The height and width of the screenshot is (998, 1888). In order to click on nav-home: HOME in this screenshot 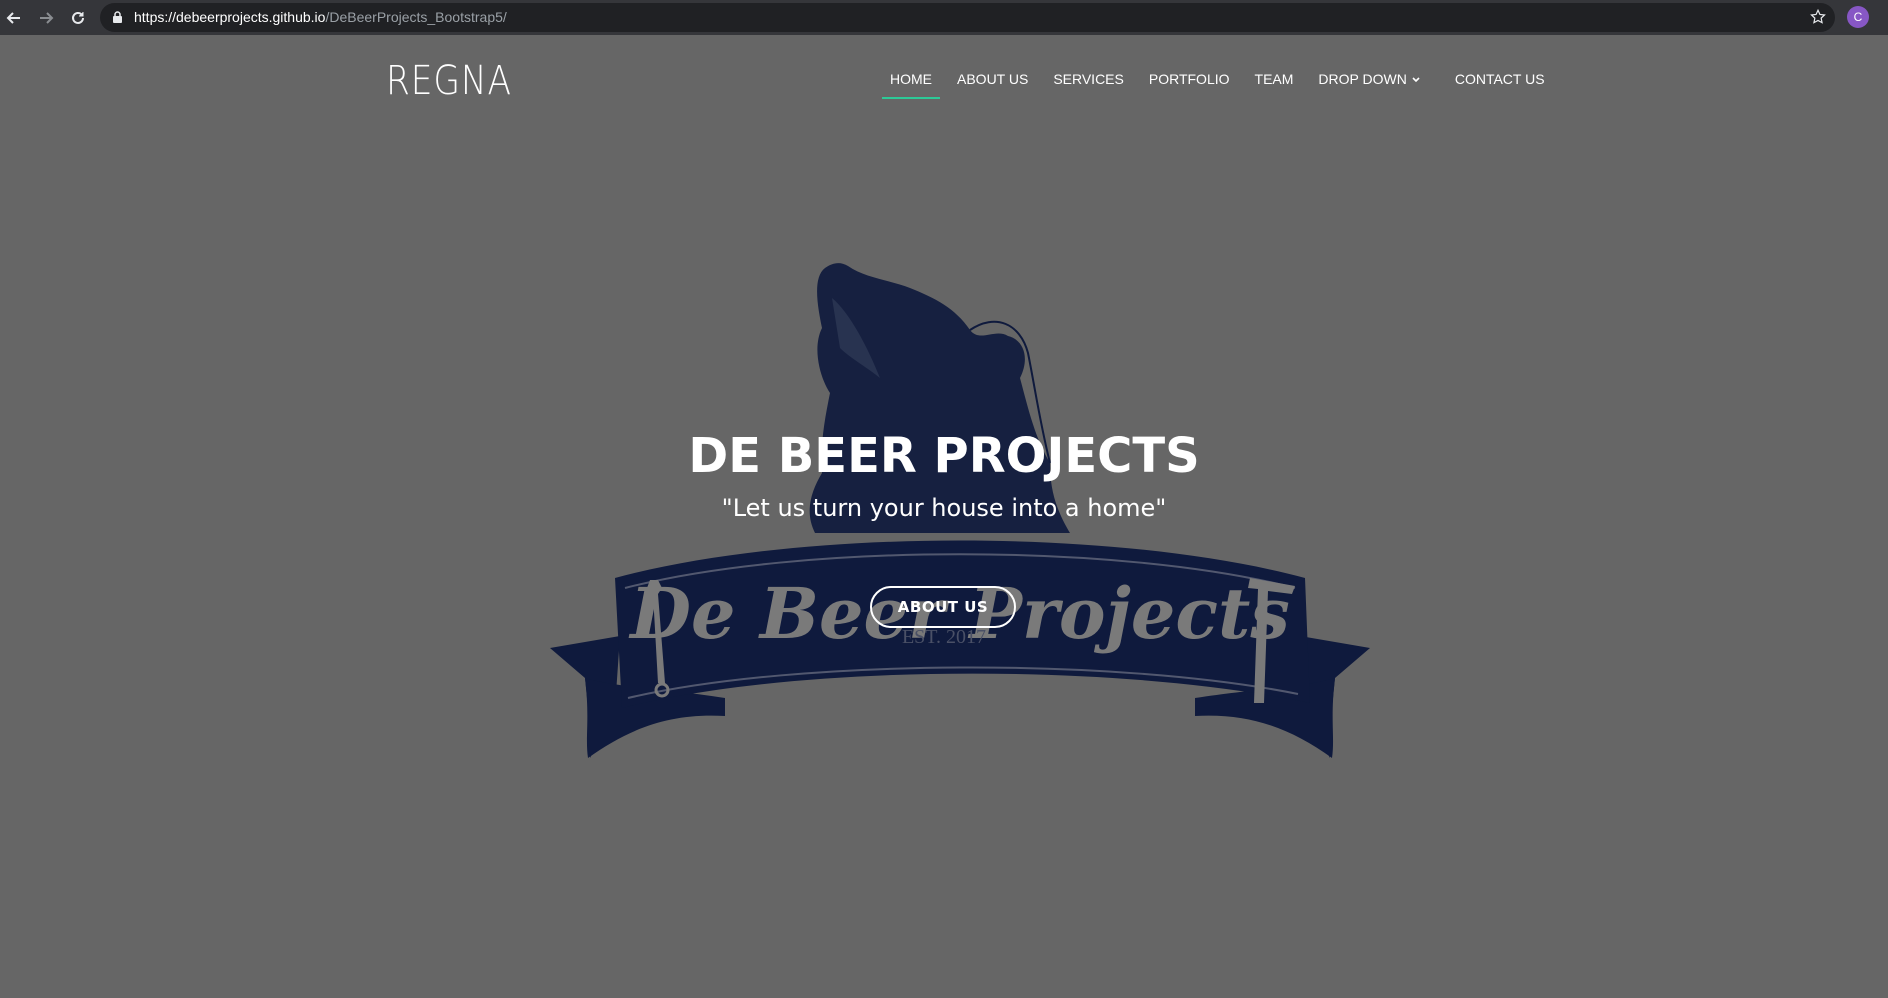, I will do `click(911, 81)`.